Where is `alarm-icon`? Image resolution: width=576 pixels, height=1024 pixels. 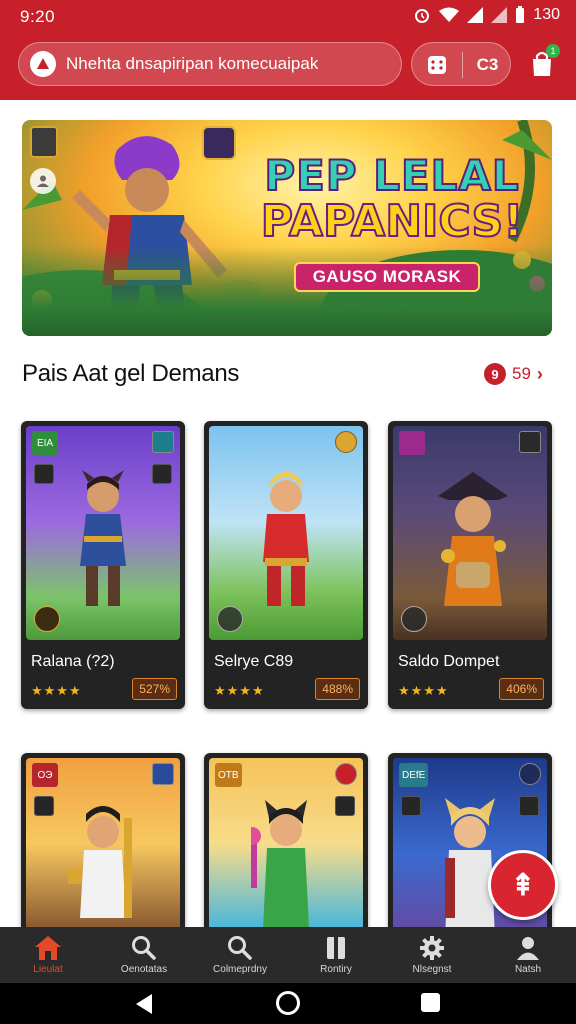
alarm-icon is located at coordinates (422, 16).